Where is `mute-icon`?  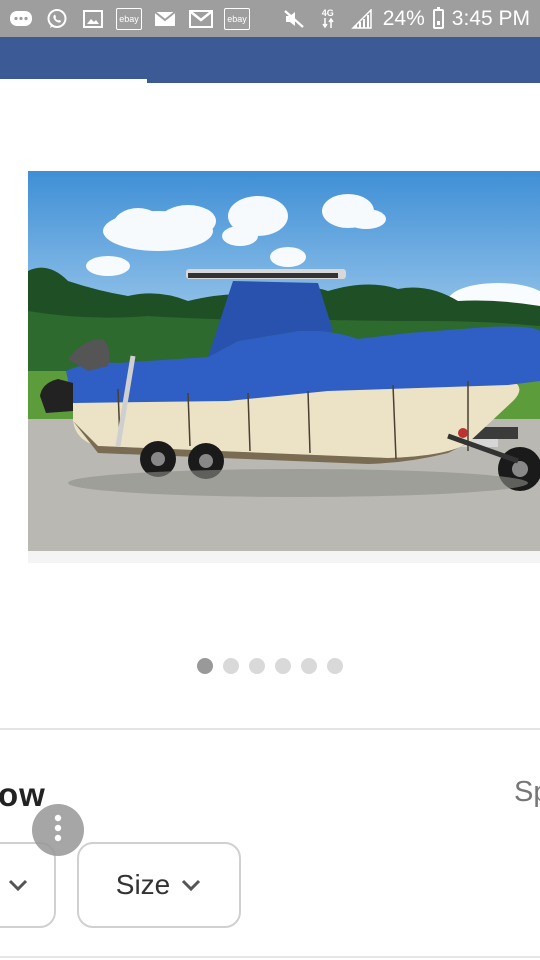
mute-icon is located at coordinates (294, 19).